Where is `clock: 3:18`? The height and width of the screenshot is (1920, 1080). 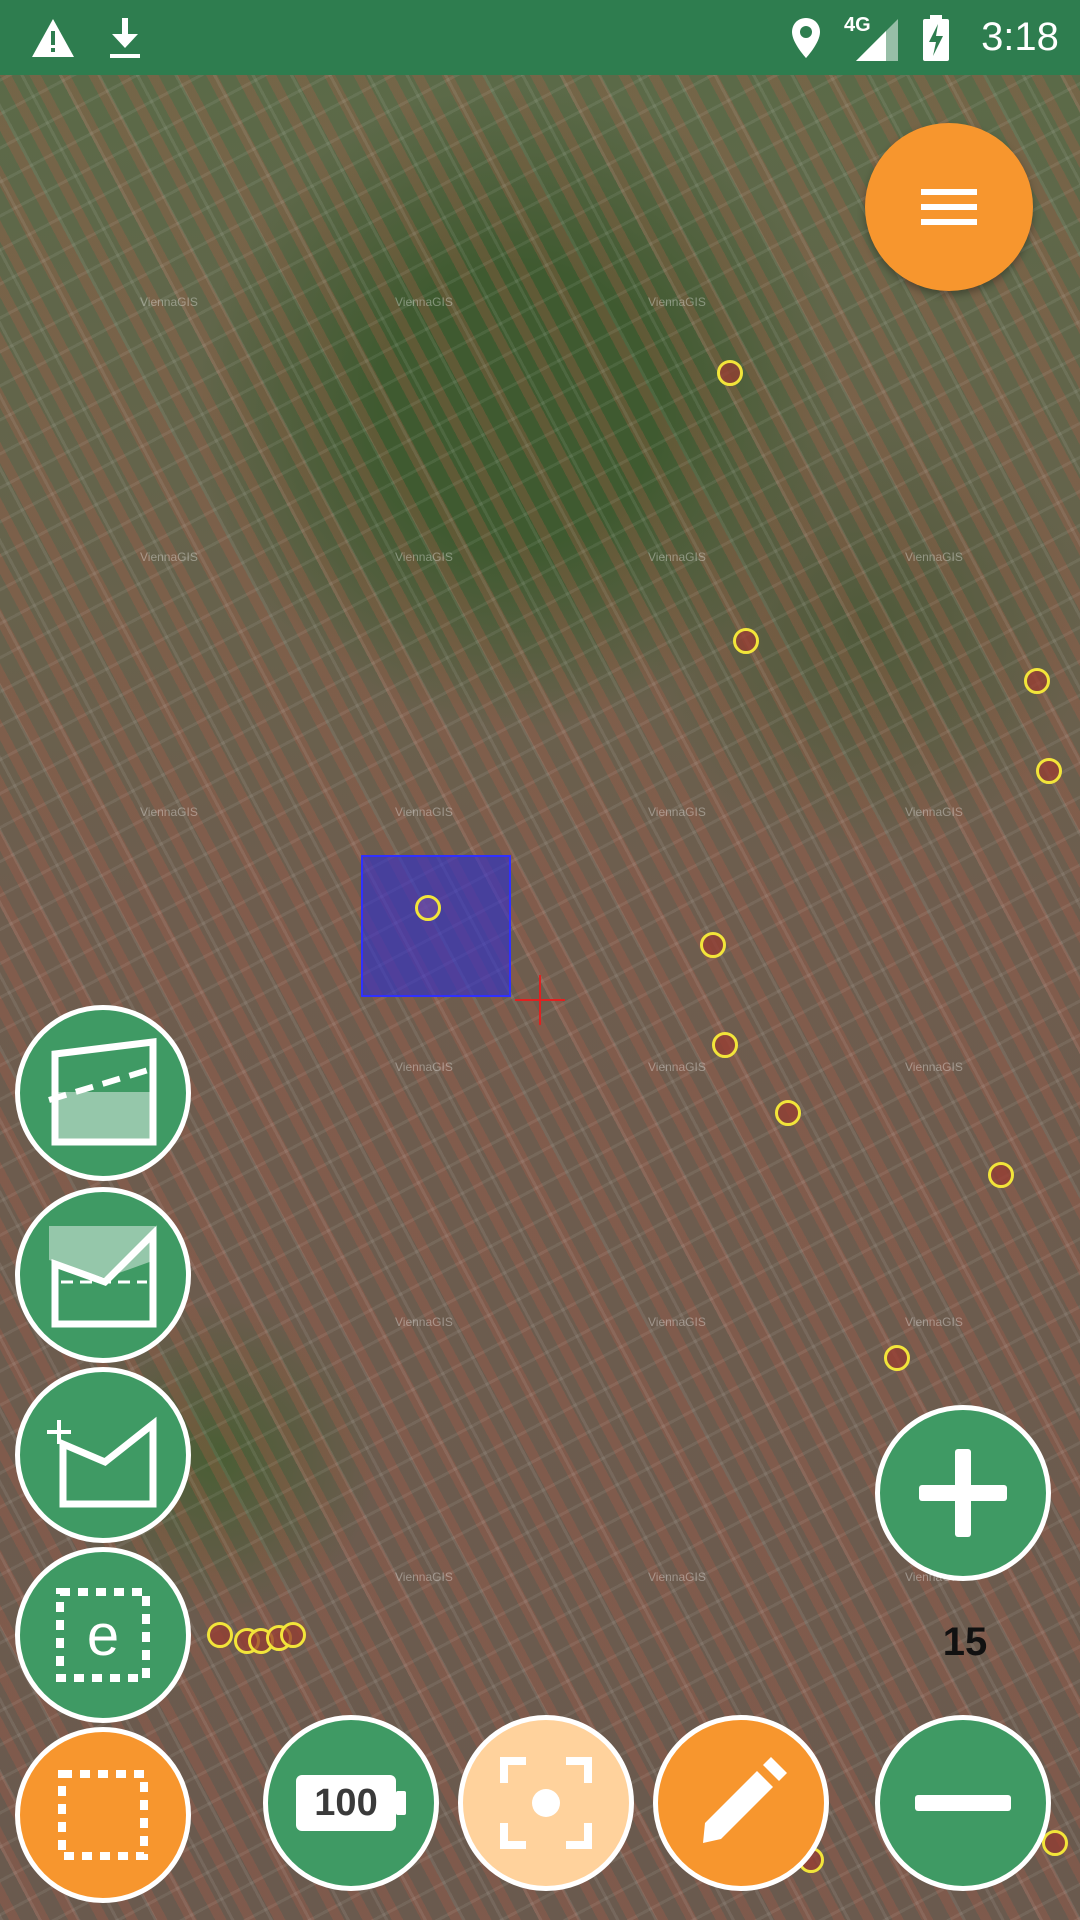
clock: 3:18 is located at coordinates (1020, 37).